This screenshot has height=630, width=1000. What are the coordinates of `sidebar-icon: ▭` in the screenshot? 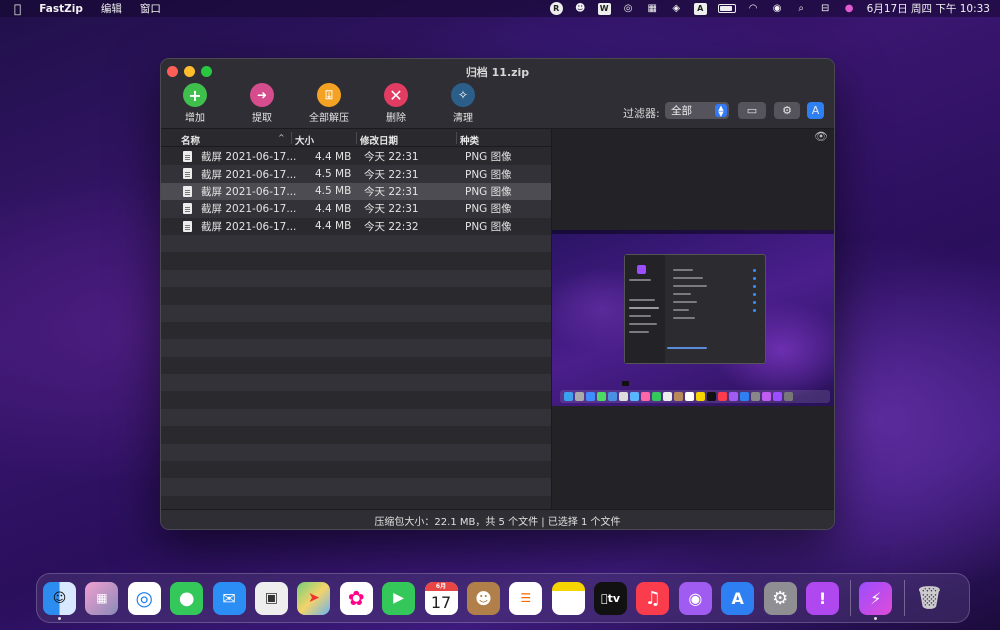 It's located at (752, 110).